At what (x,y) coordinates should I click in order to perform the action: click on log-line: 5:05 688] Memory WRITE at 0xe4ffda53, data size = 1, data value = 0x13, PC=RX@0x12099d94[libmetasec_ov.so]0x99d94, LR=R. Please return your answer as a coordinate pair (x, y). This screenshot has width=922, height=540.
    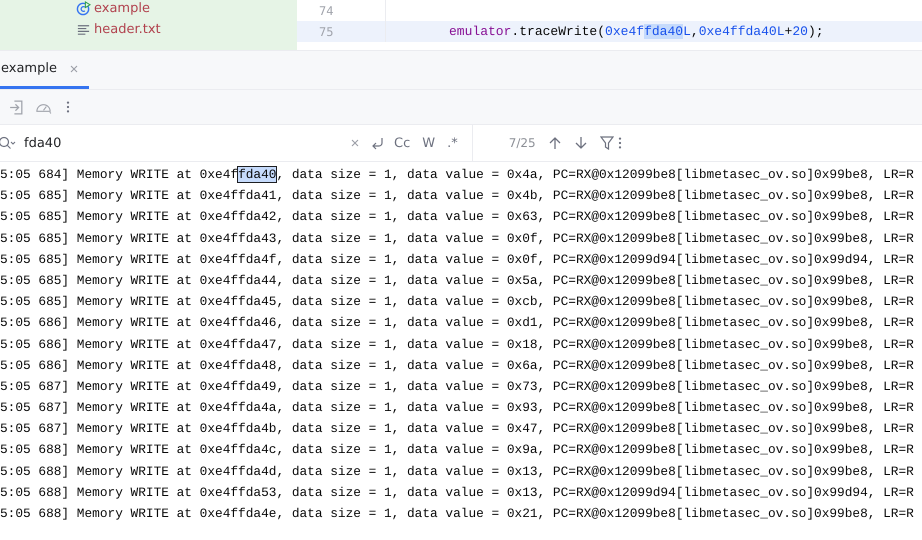
    Looking at the image, I should click on (457, 493).